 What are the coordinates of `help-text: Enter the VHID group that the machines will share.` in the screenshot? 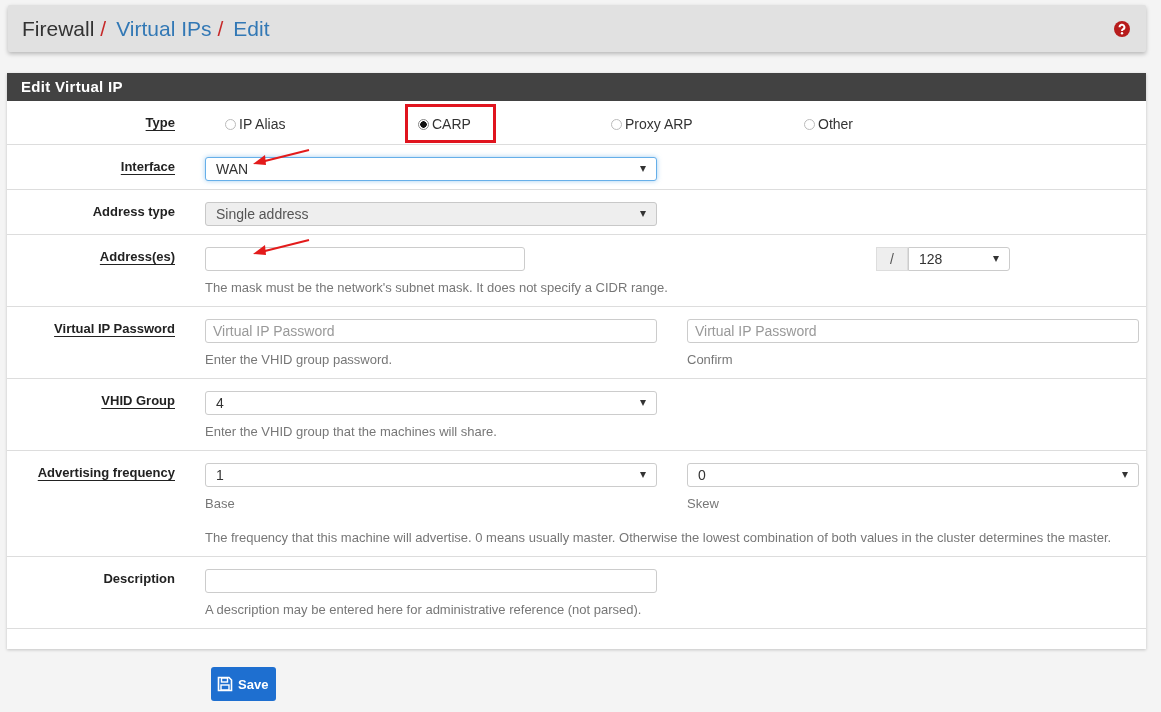 It's located at (351, 432).